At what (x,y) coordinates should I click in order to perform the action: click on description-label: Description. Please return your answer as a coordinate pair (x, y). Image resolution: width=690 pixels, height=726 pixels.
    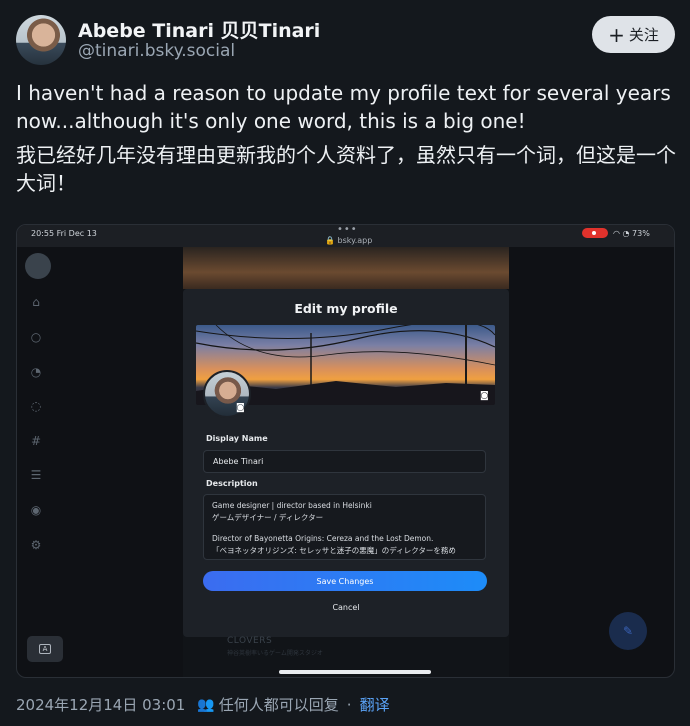
    Looking at the image, I should click on (232, 483).